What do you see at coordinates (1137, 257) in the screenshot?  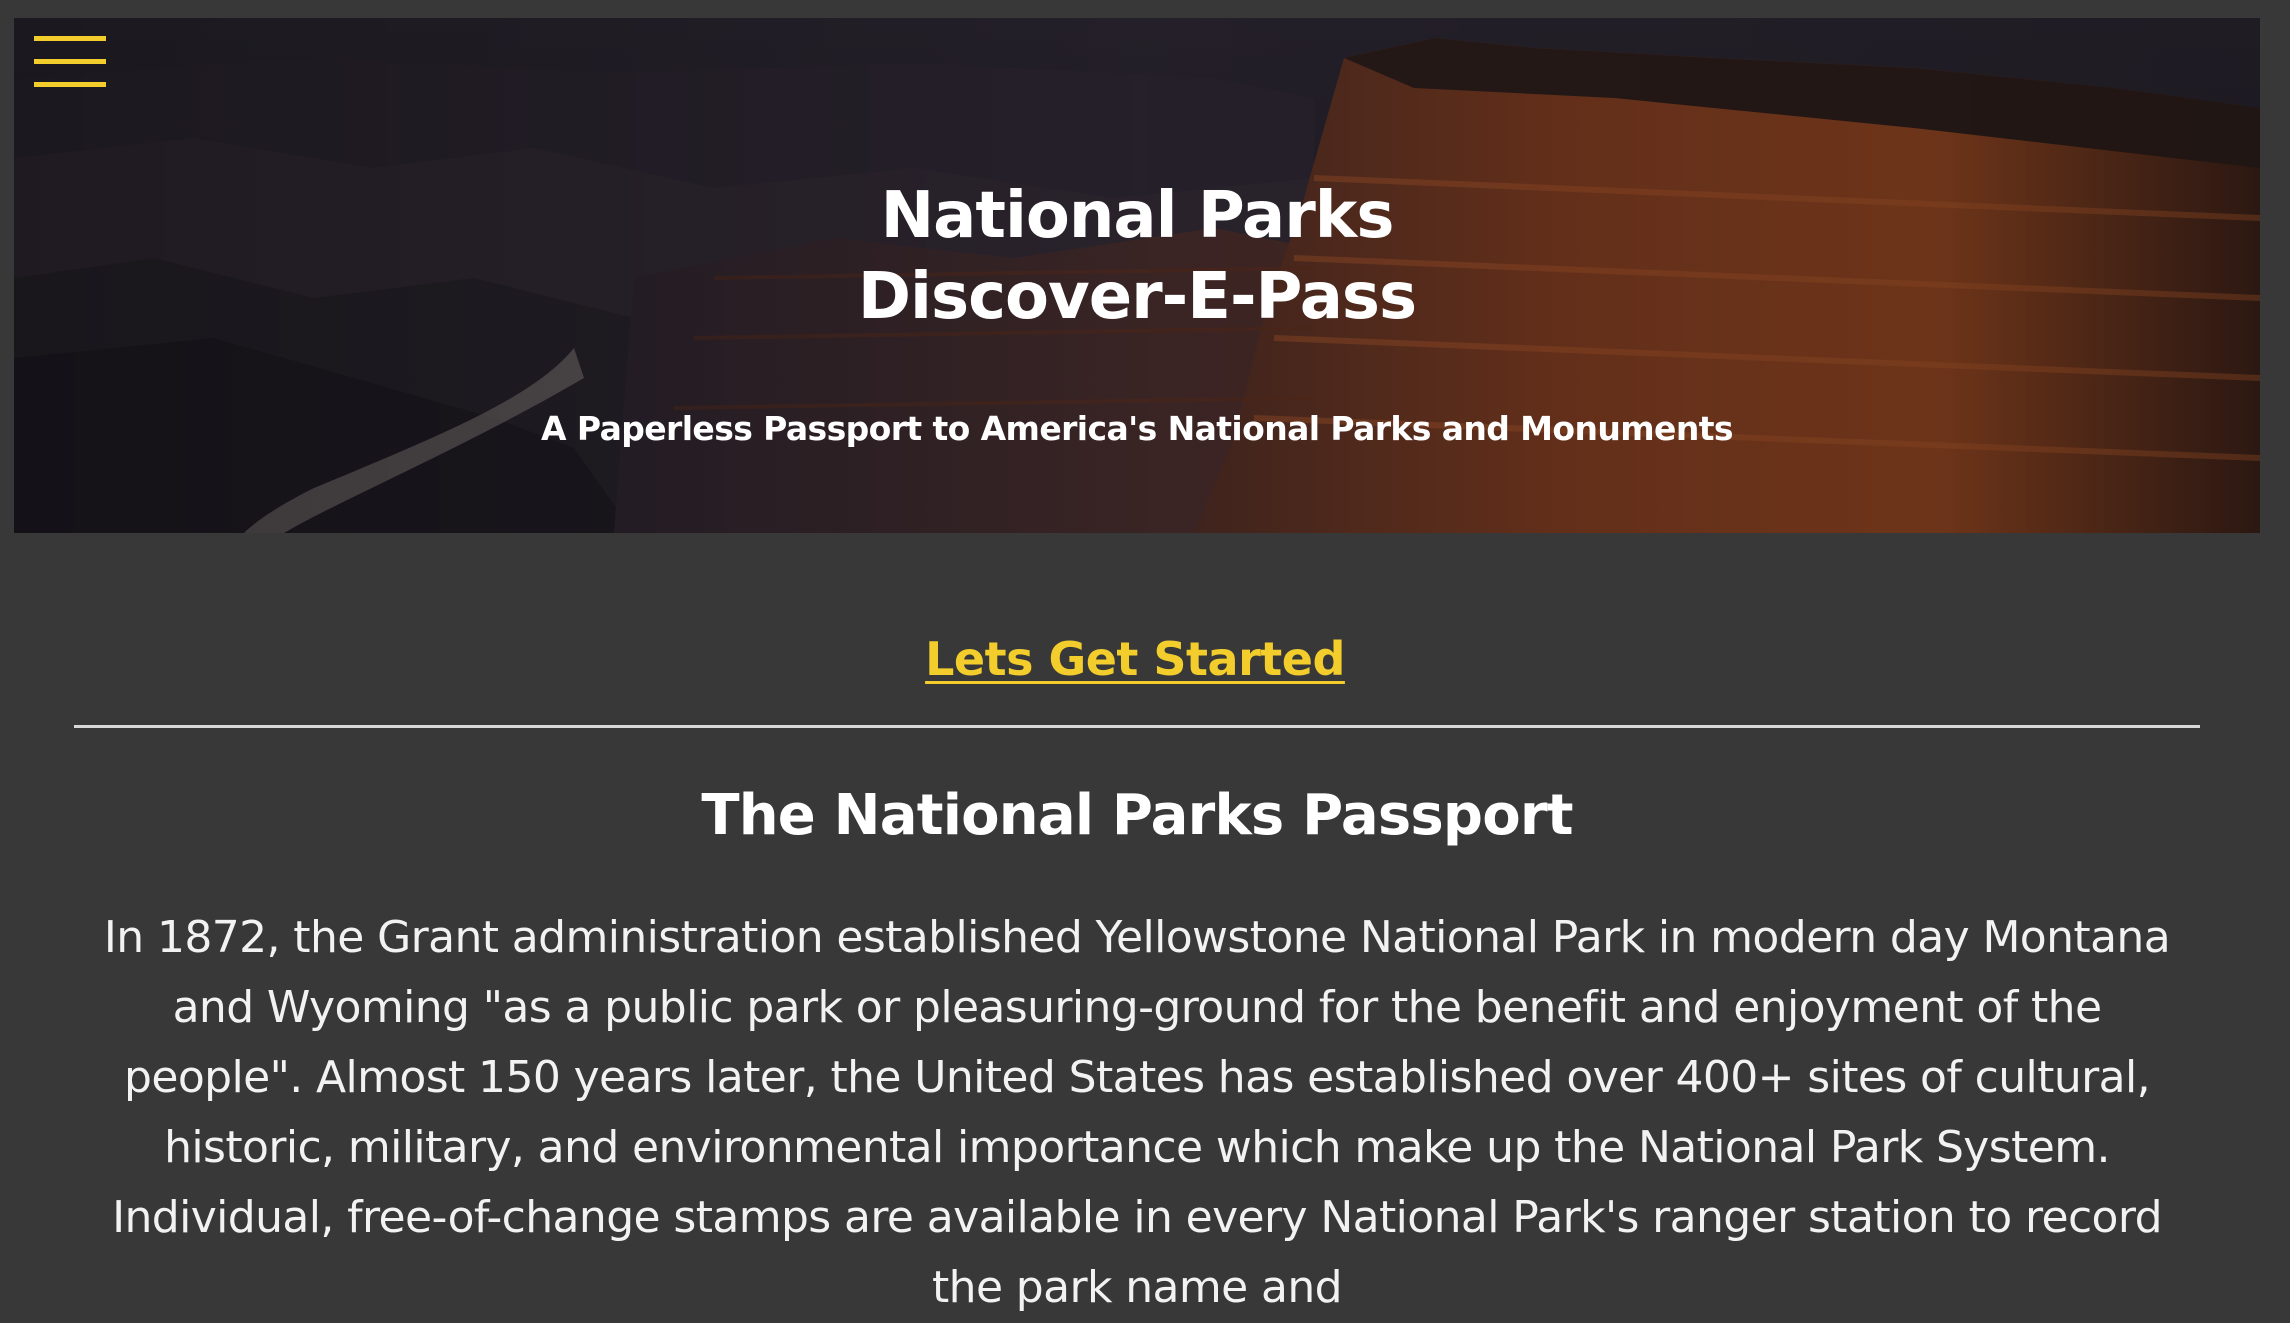 I see `site-title: National Parks Discover-E-Pass` at bounding box center [1137, 257].